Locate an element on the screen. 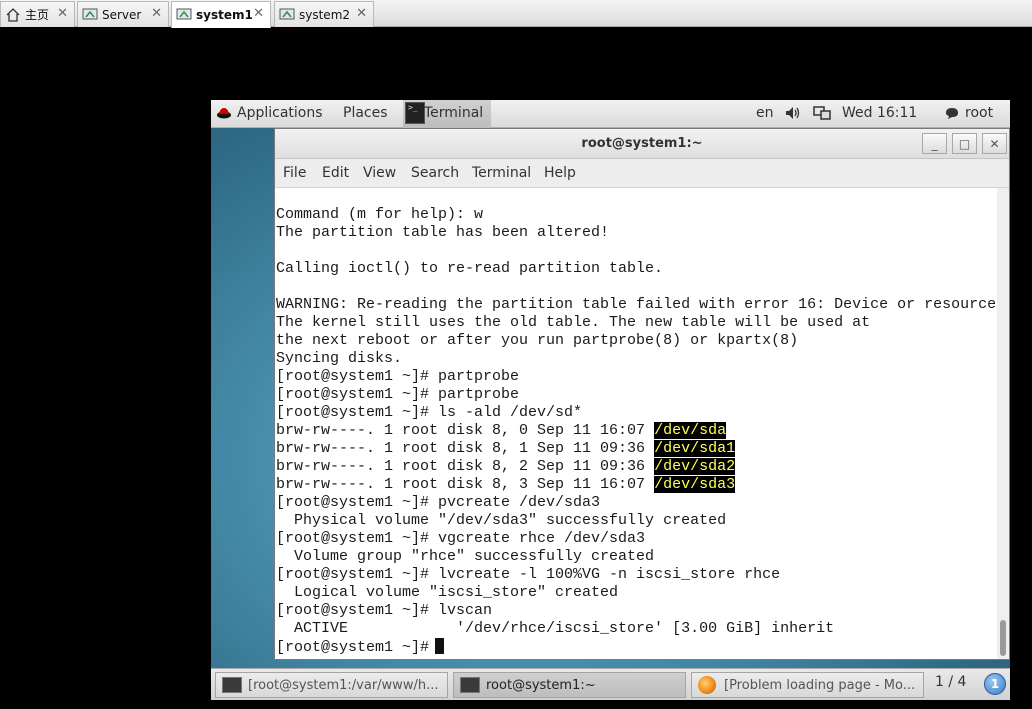 The width and height of the screenshot is (1032, 709). console-line: Volume group "rhce" successfully created is located at coordinates (465, 556).